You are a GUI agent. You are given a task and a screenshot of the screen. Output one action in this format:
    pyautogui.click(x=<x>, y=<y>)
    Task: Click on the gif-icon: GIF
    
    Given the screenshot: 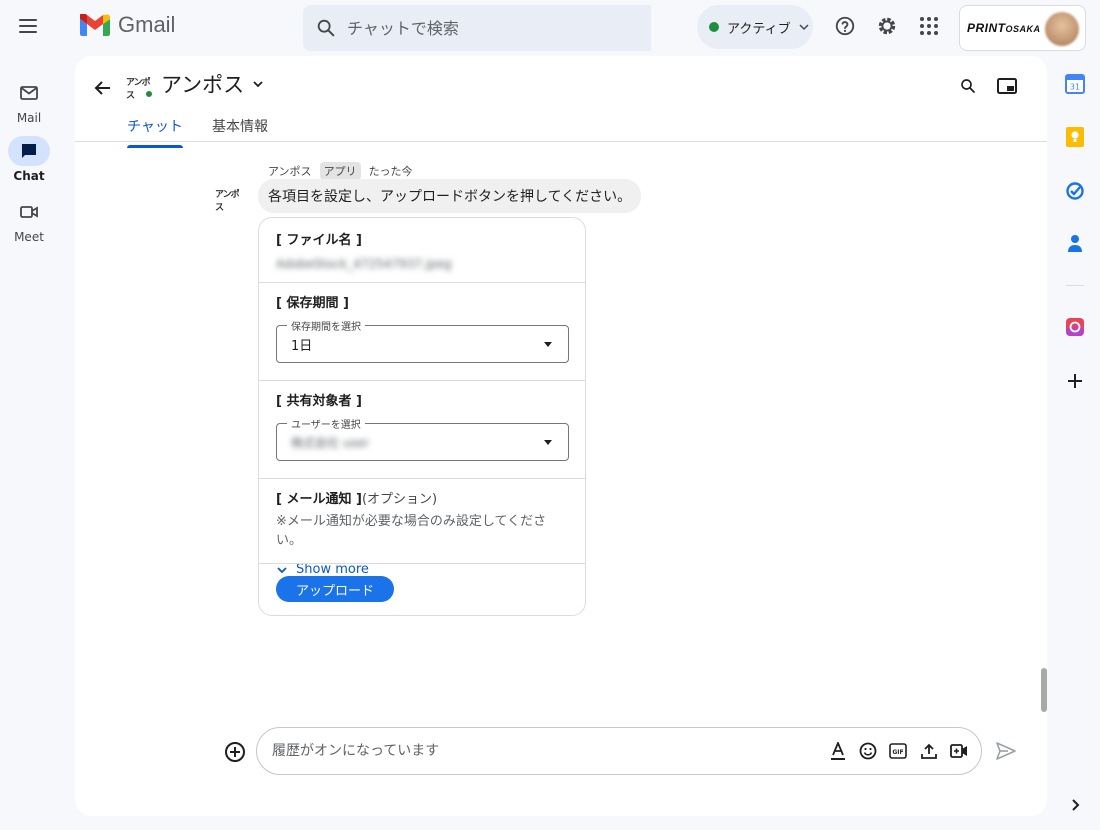 What is the action you would take?
    pyautogui.click(x=898, y=751)
    